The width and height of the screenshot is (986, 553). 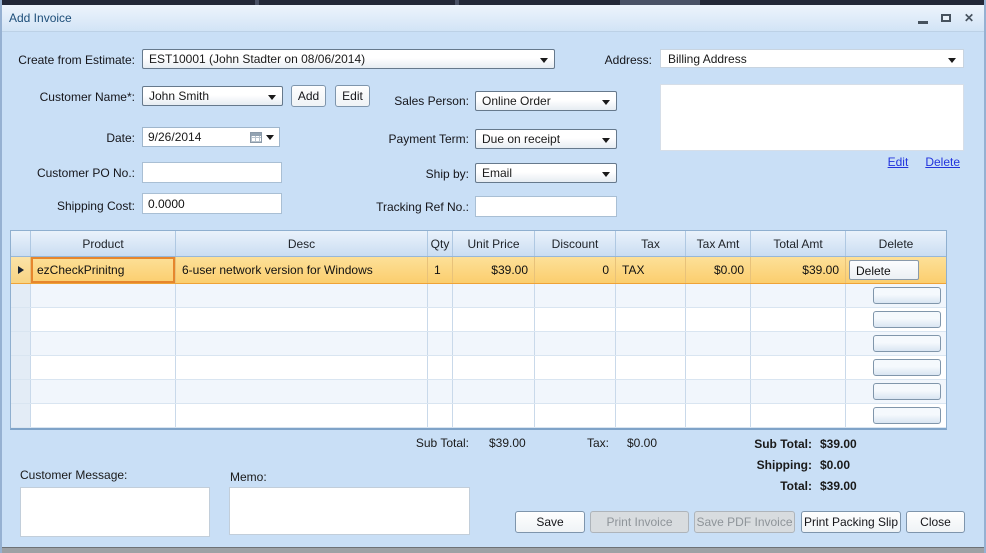 I want to click on col-delete: Delete, so click(x=896, y=243).